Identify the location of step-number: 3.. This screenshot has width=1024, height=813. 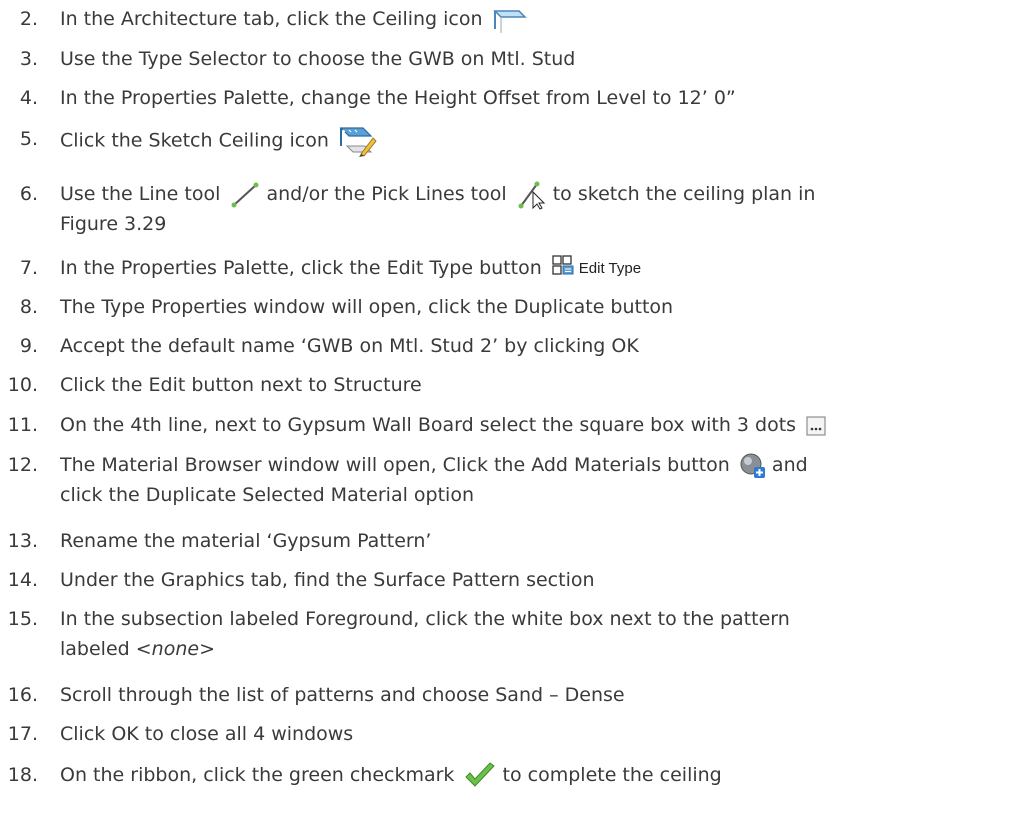
(28, 59).